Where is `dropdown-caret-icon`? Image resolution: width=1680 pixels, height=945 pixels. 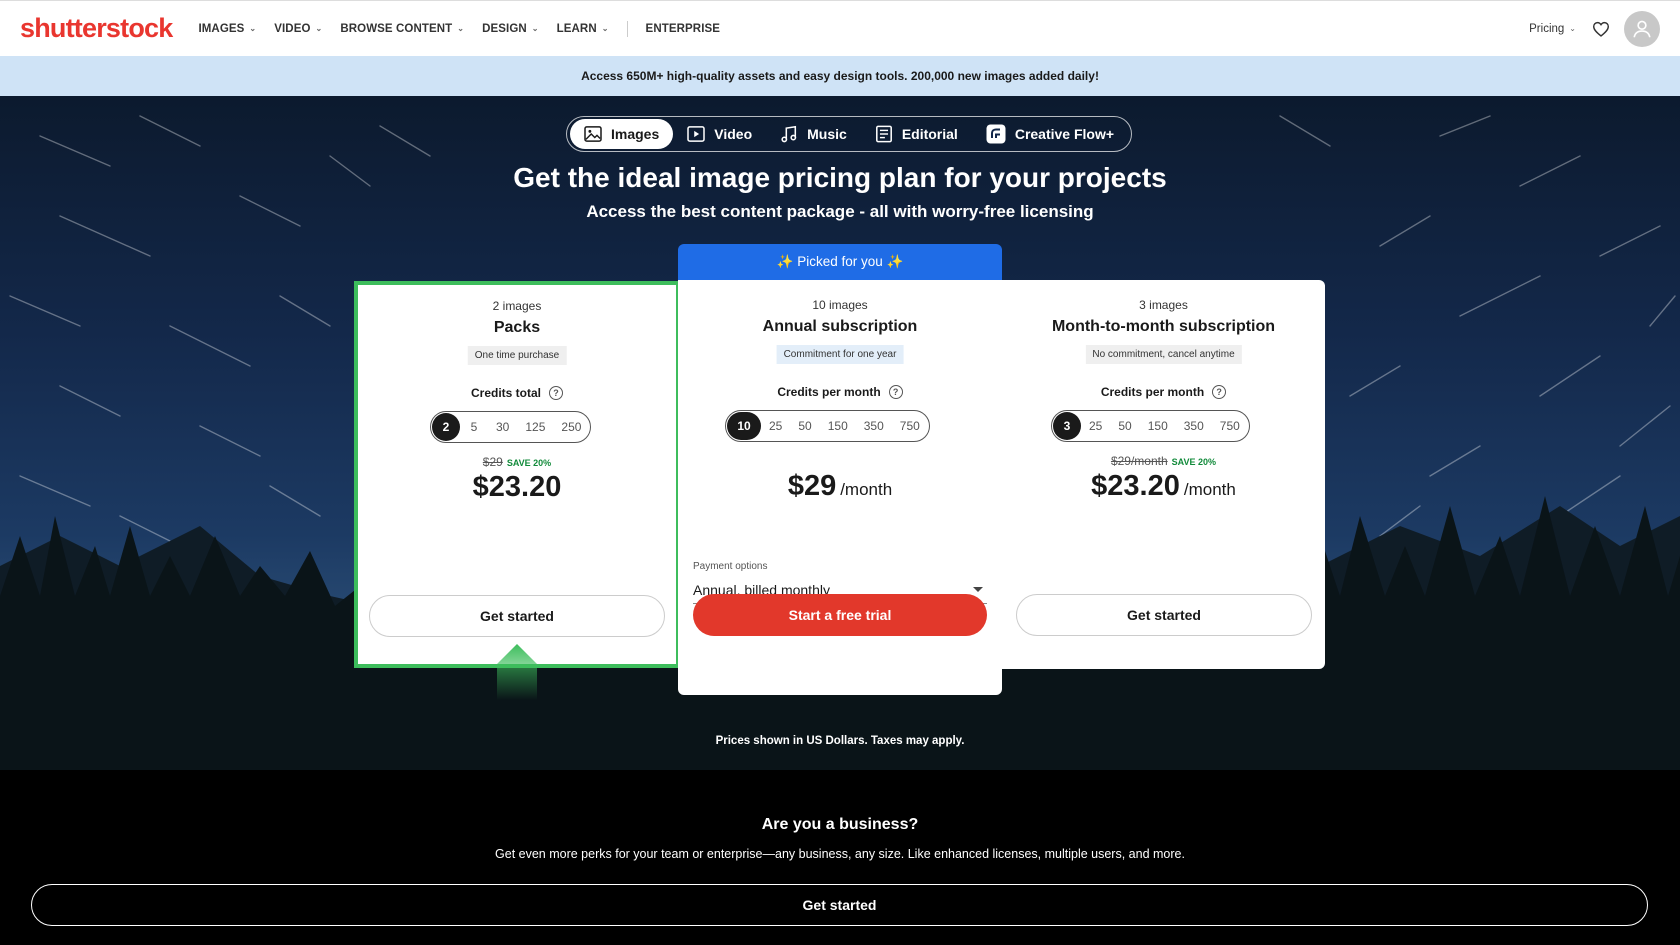 dropdown-caret-icon is located at coordinates (978, 589).